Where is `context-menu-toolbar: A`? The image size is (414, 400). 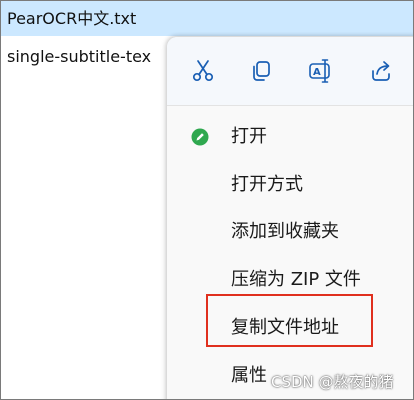 context-menu-toolbar: A is located at coordinates (290, 71).